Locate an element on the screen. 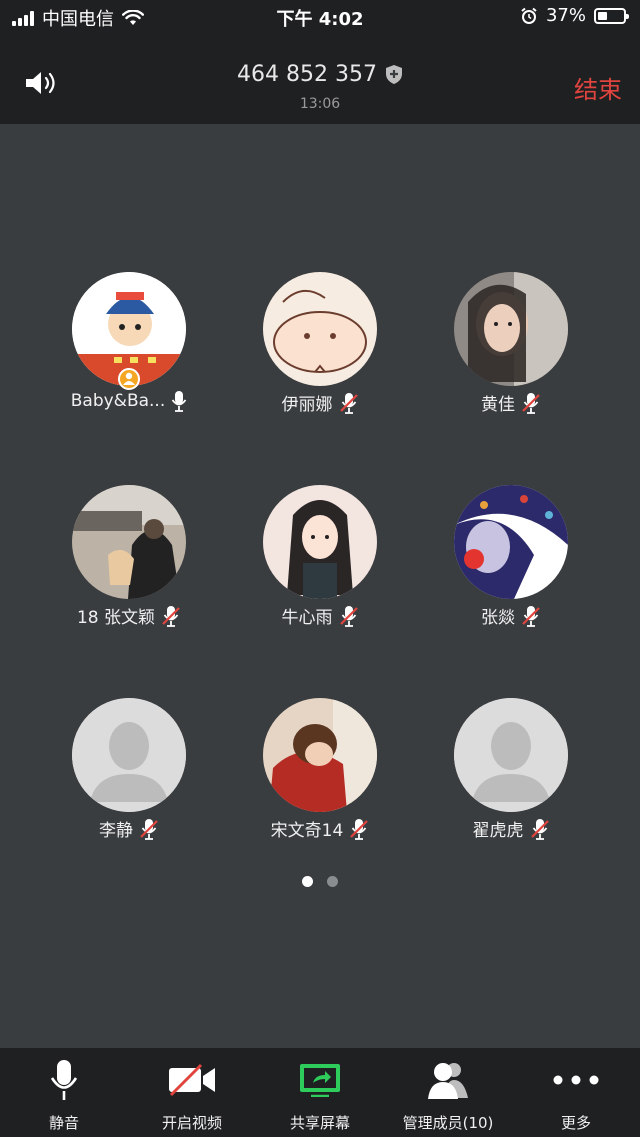 Image resolution: width=640 pixels, height=1137 pixels. host-badge-icon is located at coordinates (129, 379).